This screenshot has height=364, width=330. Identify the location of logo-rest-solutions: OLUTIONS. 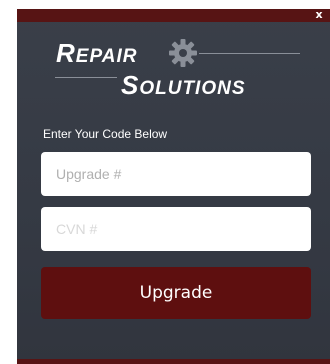
(192, 88).